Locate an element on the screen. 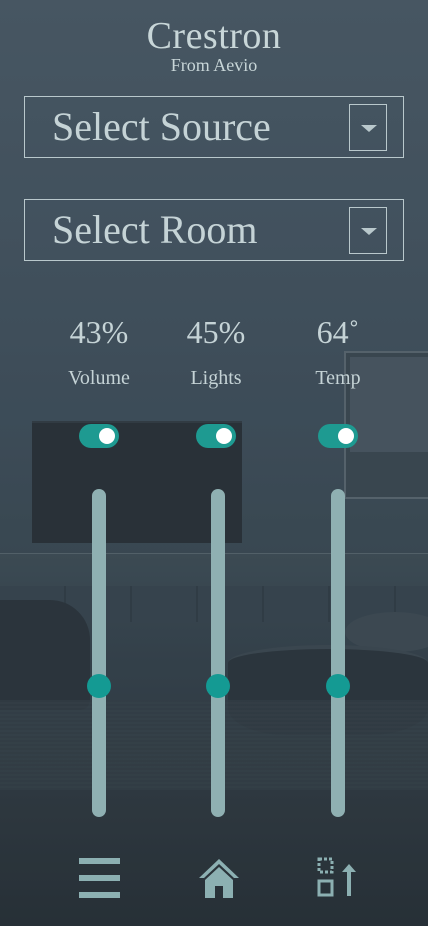 The height and width of the screenshot is (926, 428). export-icon is located at coordinates (338, 878).